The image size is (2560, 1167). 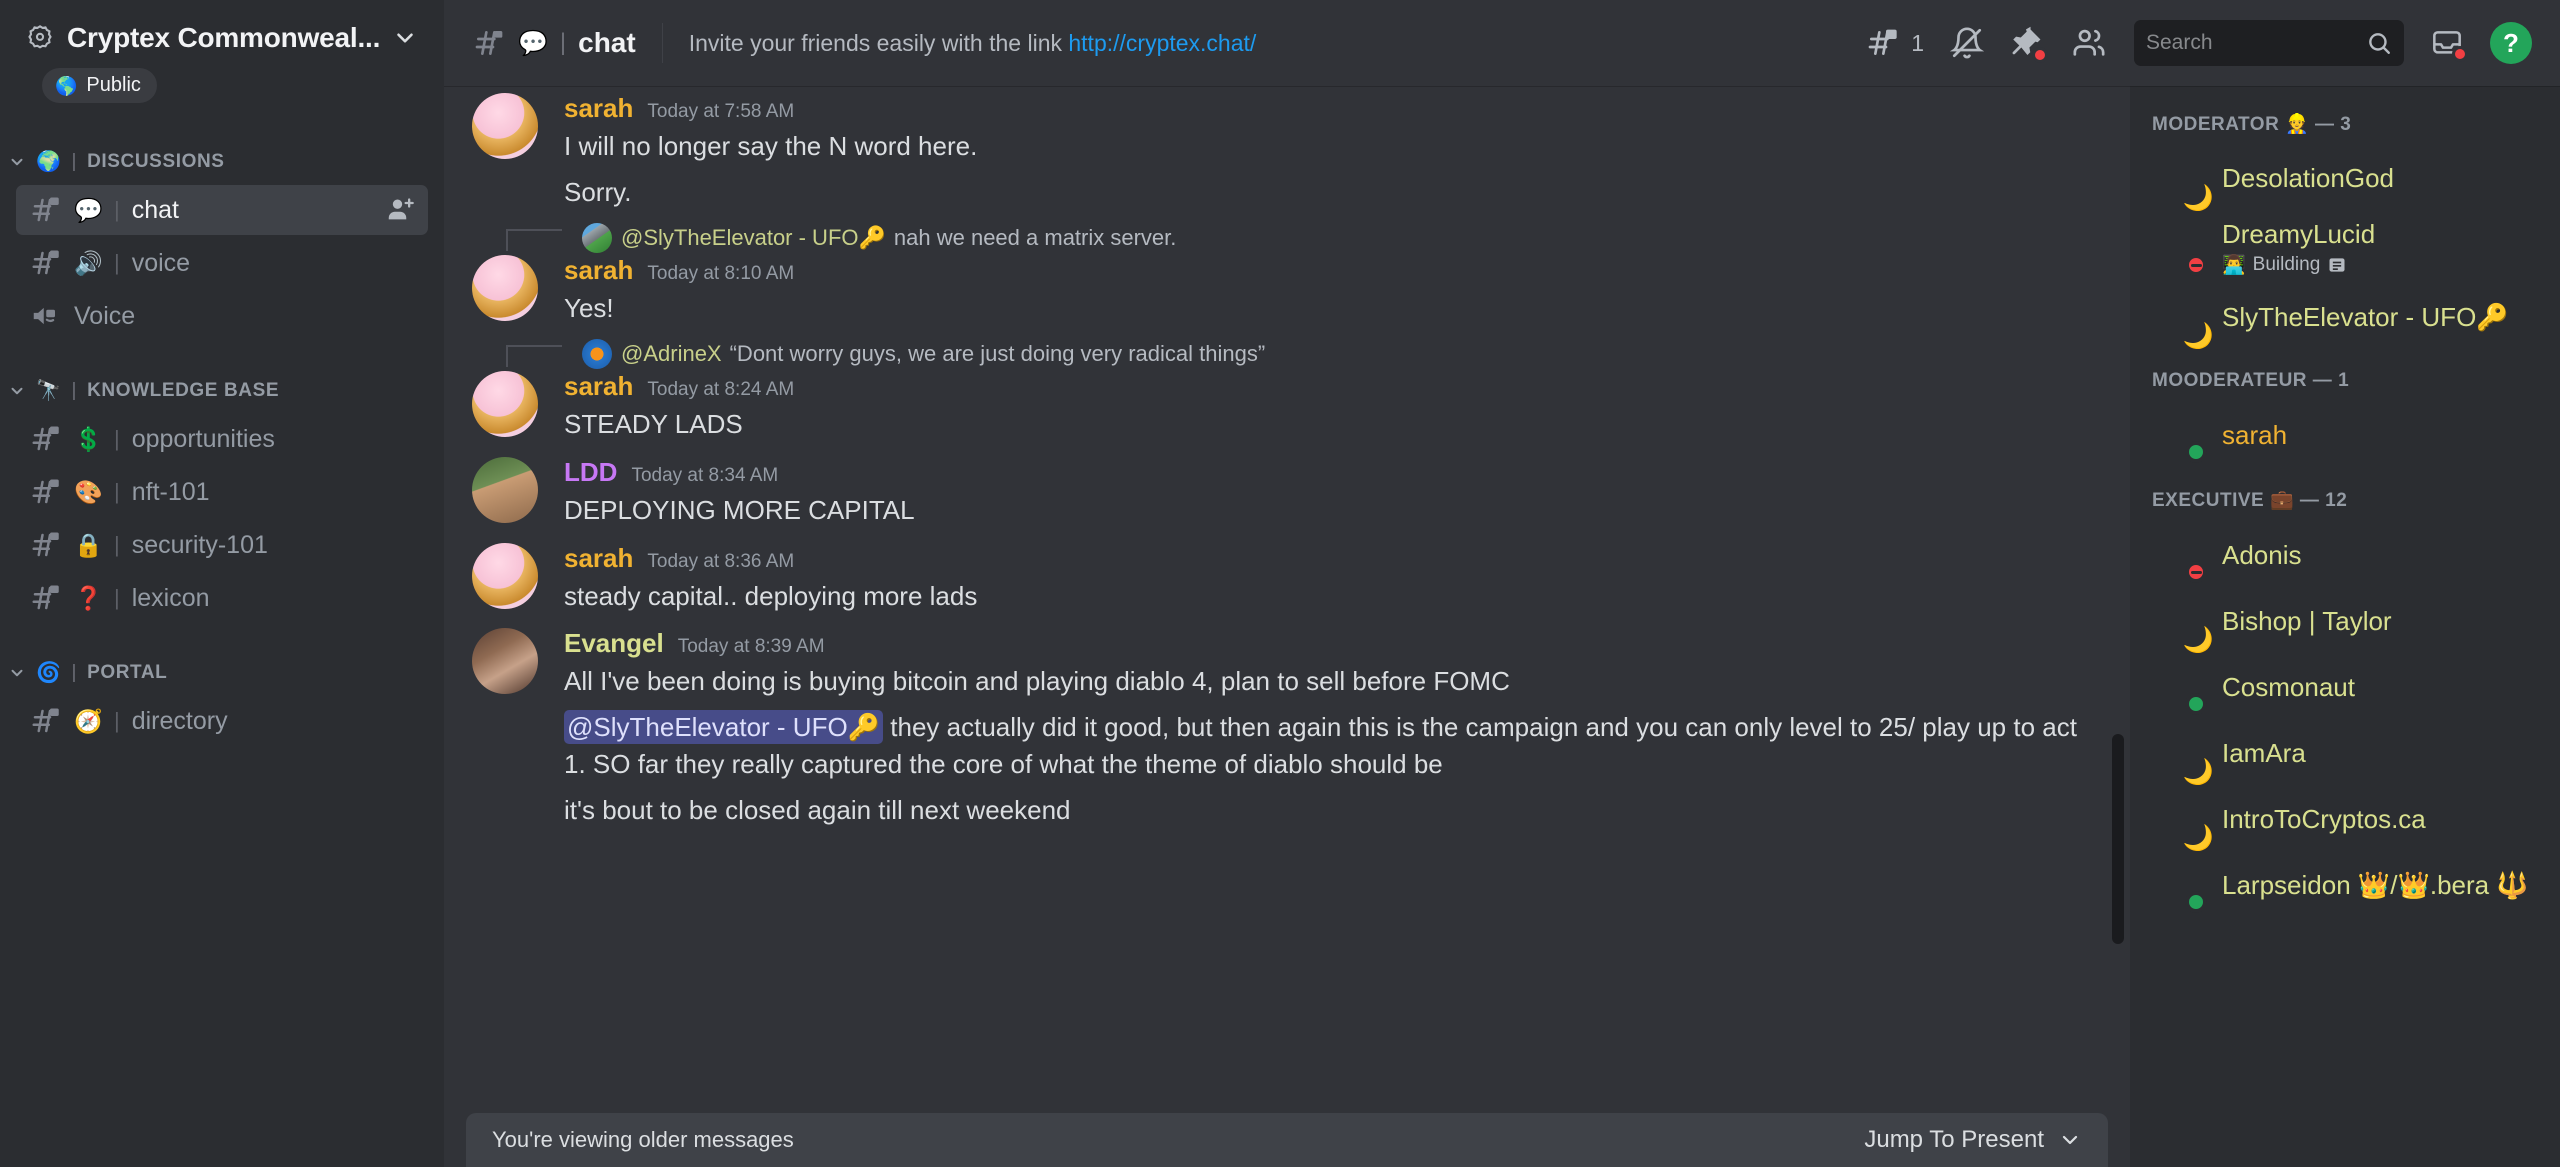 I want to click on message-timestamp: Today at 8:39 AM, so click(x=751, y=647).